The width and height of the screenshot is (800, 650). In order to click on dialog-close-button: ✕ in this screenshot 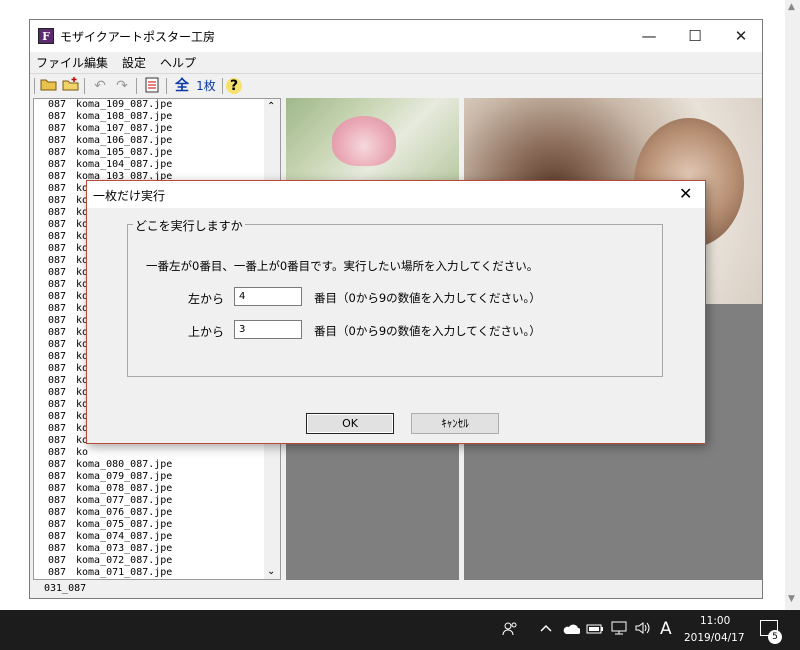, I will do `click(685, 193)`.